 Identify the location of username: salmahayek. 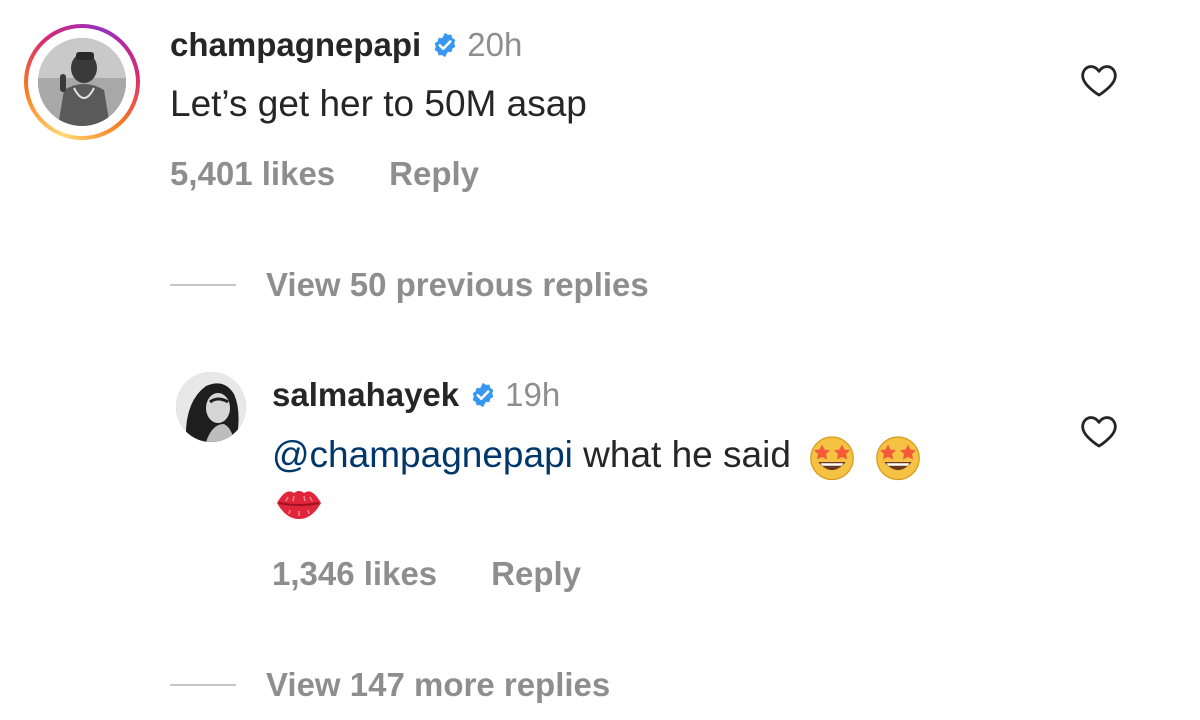
(365, 395).